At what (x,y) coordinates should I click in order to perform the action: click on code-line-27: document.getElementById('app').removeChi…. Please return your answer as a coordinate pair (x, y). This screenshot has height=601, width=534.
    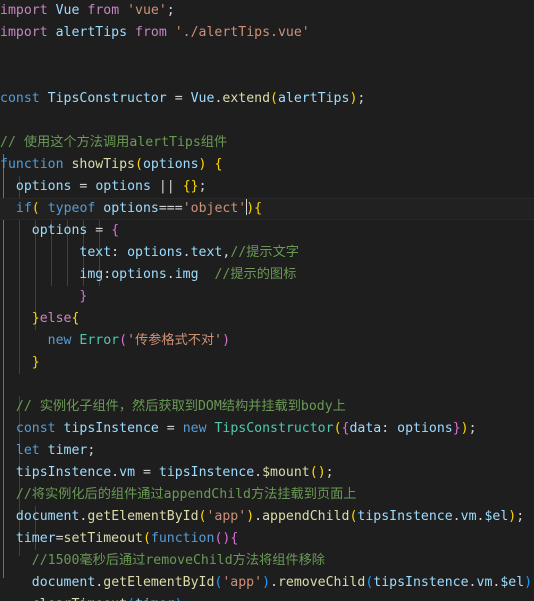
    Looking at the image, I should click on (267, 583).